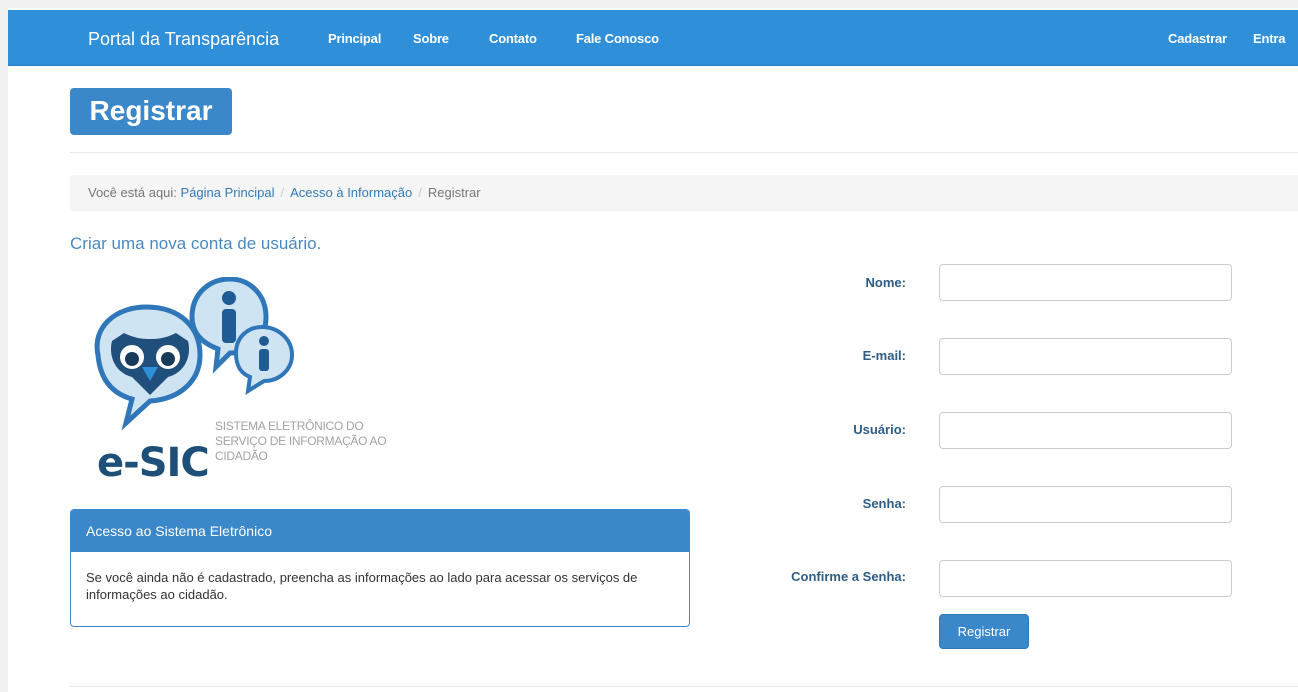  Describe the element at coordinates (1085, 504) in the screenshot. I see `password-field` at that location.